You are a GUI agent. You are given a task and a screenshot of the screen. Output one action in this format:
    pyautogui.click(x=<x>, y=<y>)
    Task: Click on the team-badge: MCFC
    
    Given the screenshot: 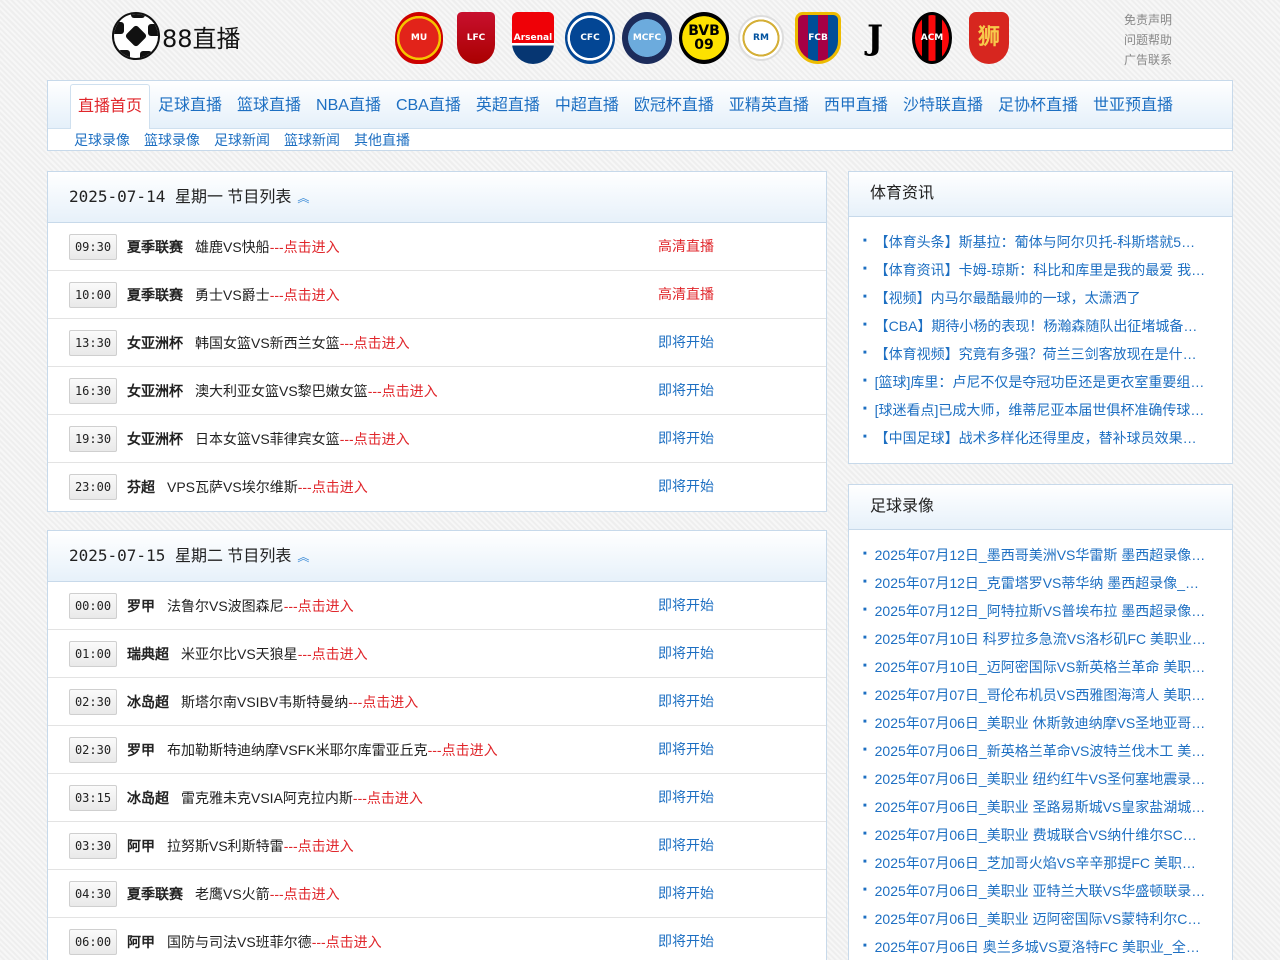 What is the action you would take?
    pyautogui.click(x=647, y=38)
    